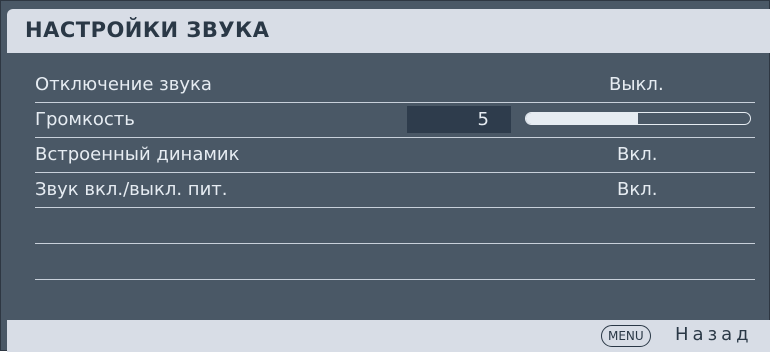  I want to click on back-label: Назад, so click(714, 334).